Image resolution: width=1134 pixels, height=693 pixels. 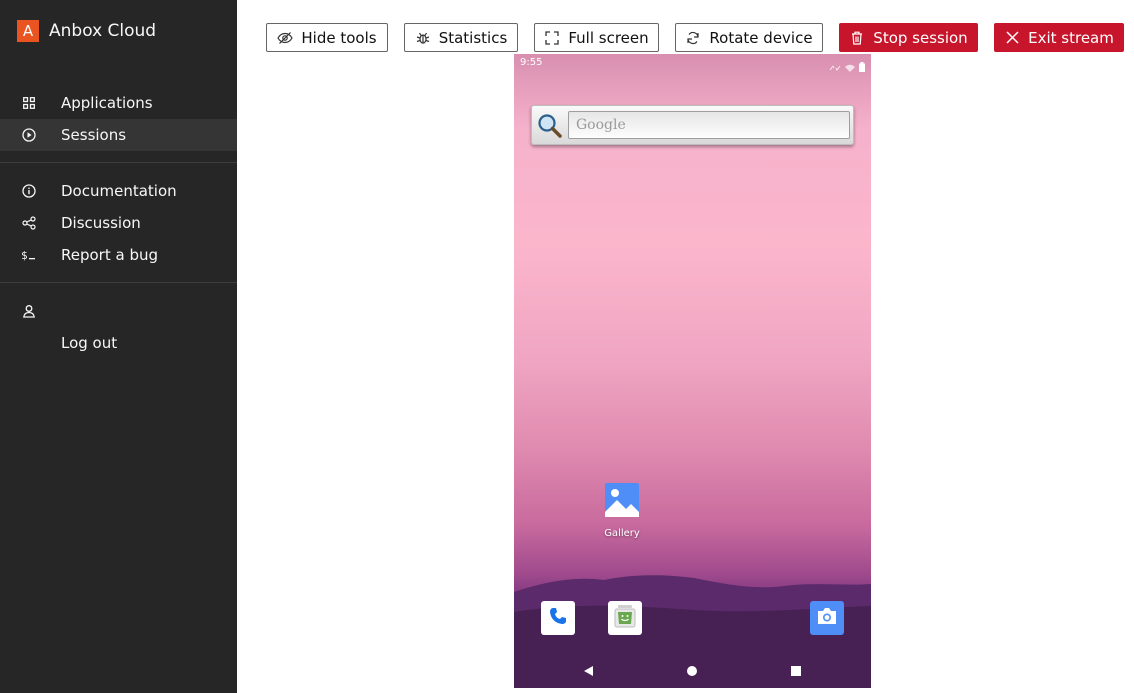 I want to click on home-icon, so click(x=692, y=671).